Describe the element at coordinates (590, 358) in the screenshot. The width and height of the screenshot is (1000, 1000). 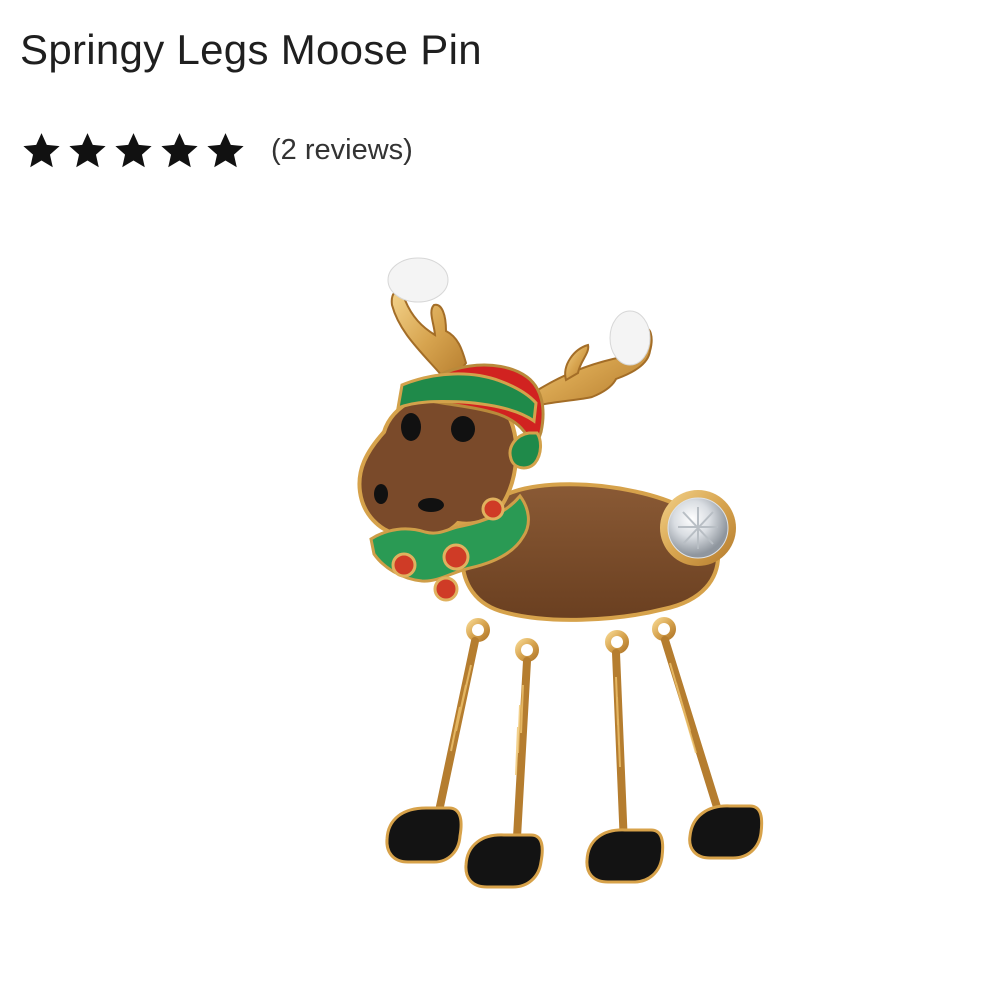
I see `antler-right` at that location.